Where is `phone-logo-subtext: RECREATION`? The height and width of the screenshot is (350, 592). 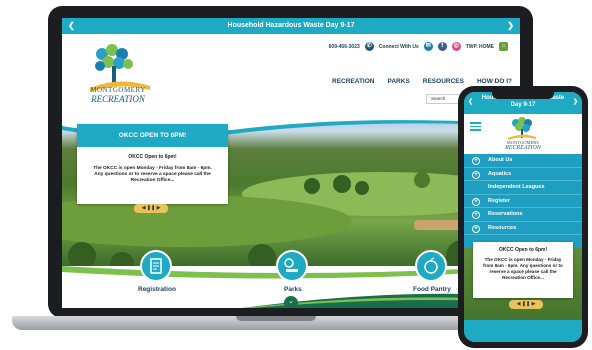 phone-logo-subtext: RECREATION is located at coordinates (523, 148).